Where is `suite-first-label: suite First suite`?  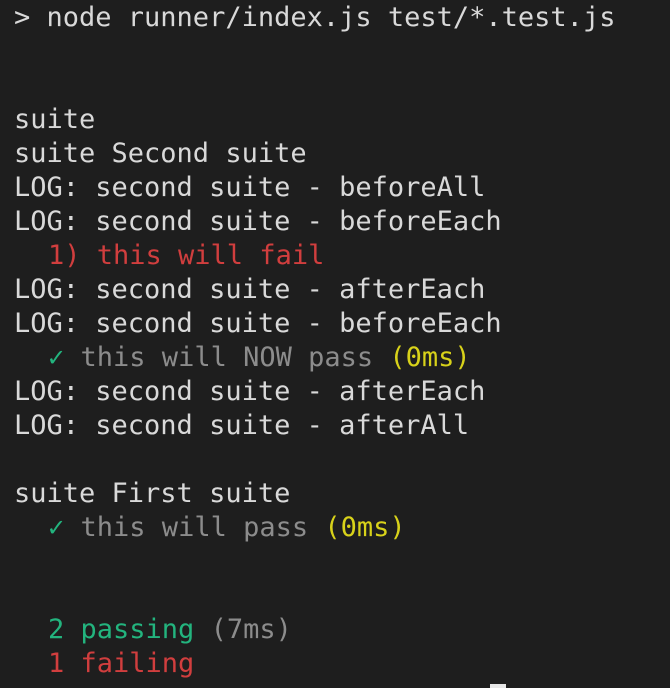
suite-first-label: suite First suite is located at coordinates (152, 493).